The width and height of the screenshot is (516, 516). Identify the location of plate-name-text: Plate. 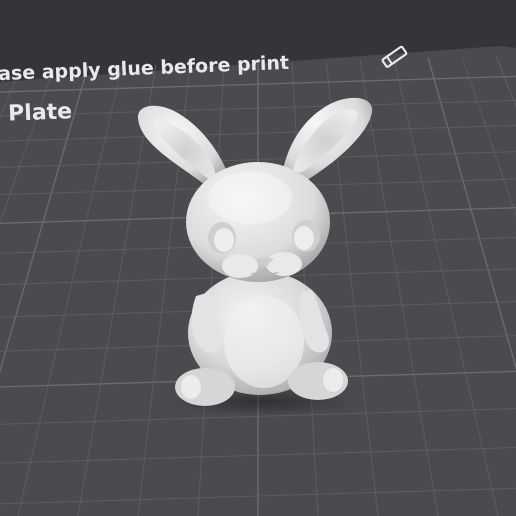
(40, 112).